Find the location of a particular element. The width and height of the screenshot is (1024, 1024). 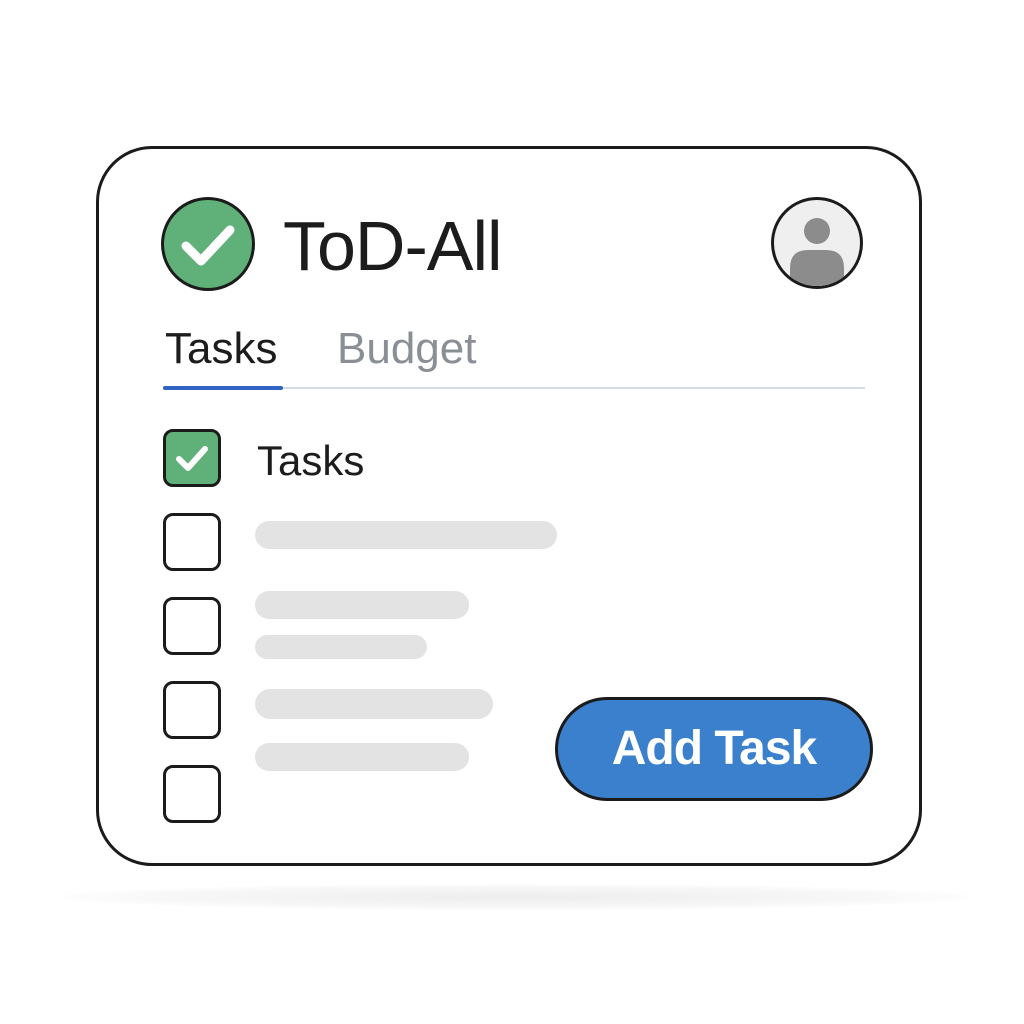

add-task-button: Add Task is located at coordinates (714, 749).